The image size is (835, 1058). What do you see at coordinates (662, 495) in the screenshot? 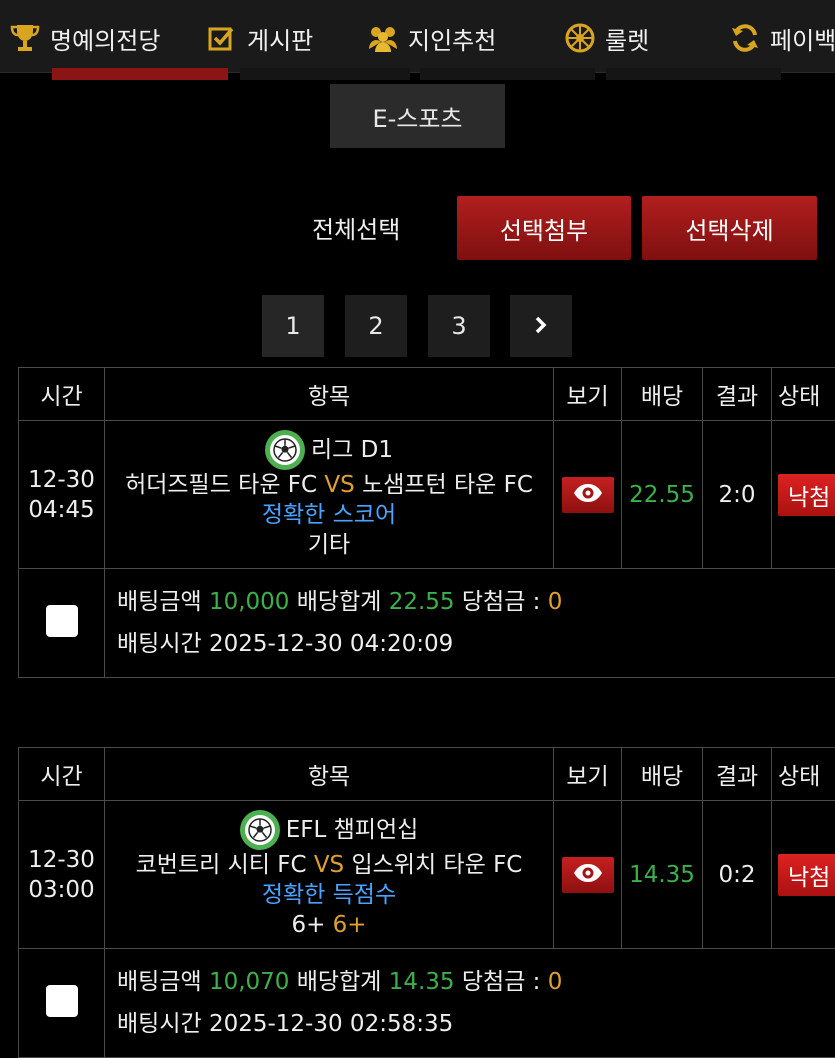
I see `odds-value: 22.55` at bounding box center [662, 495].